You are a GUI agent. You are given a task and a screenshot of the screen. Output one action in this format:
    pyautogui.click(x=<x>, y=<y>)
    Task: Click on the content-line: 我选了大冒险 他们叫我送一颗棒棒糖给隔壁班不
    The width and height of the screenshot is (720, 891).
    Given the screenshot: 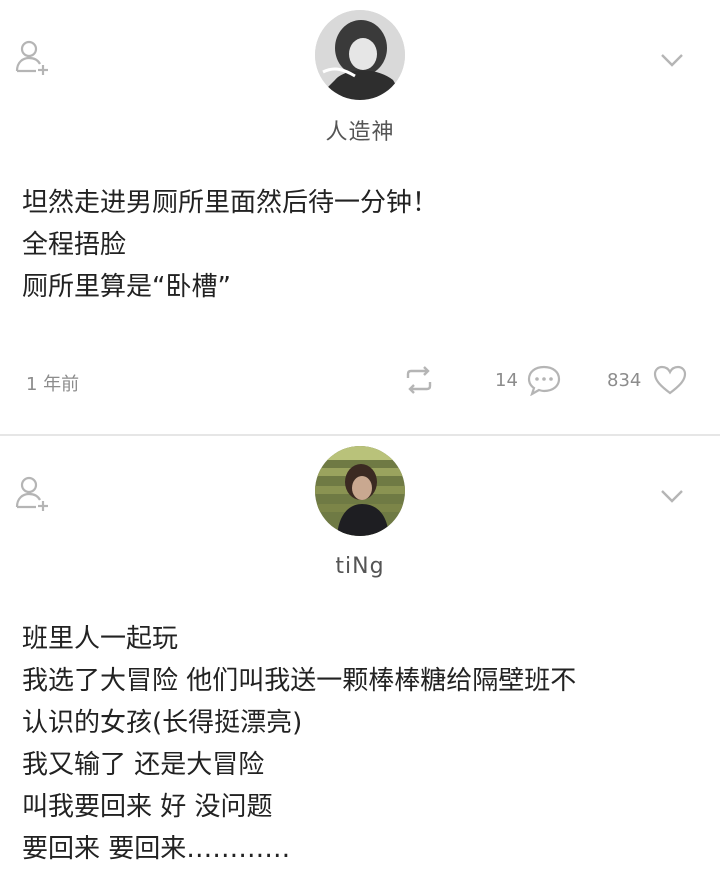 What is the action you would take?
    pyautogui.click(x=299, y=681)
    